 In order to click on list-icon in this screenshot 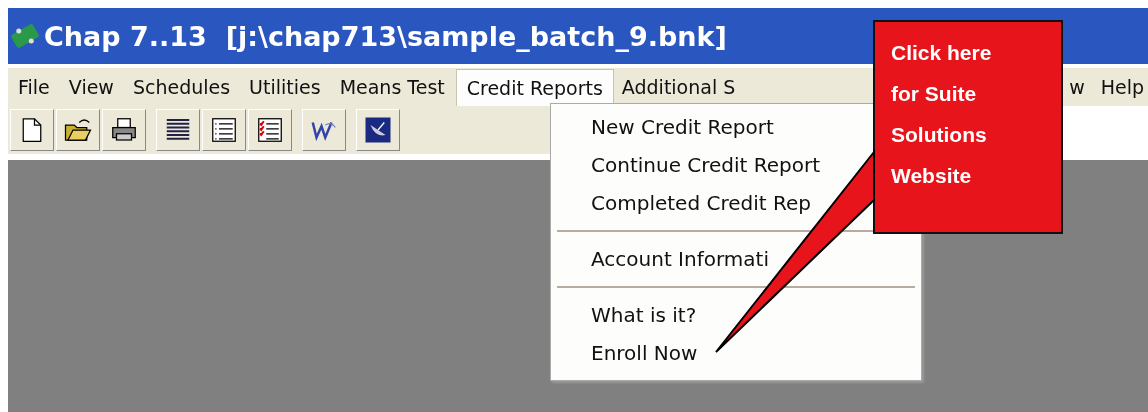, I will do `click(224, 130)`.